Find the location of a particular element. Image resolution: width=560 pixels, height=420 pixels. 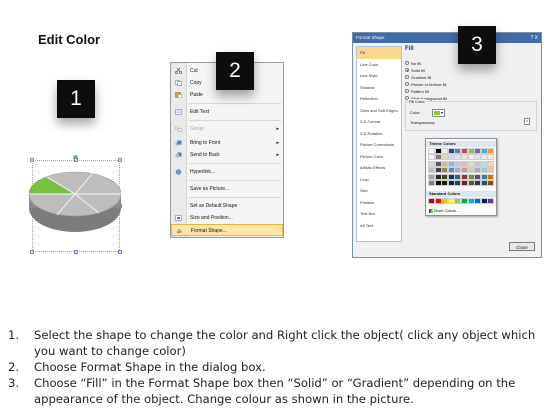

dialog-window-buttons: ? X is located at coordinates (534, 38).